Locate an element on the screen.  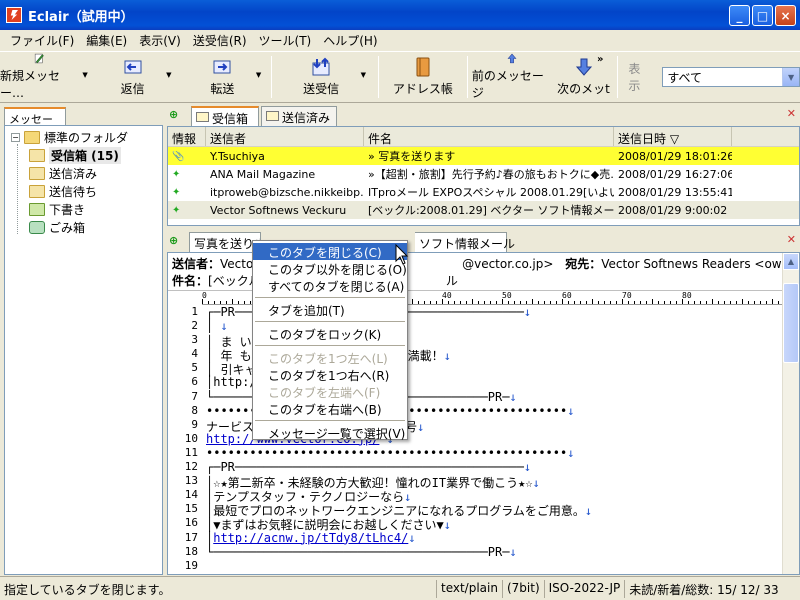
line-text: │http://acnw.jp/tTdy8/tLhc4/↓ is located at coordinates (311, 537).